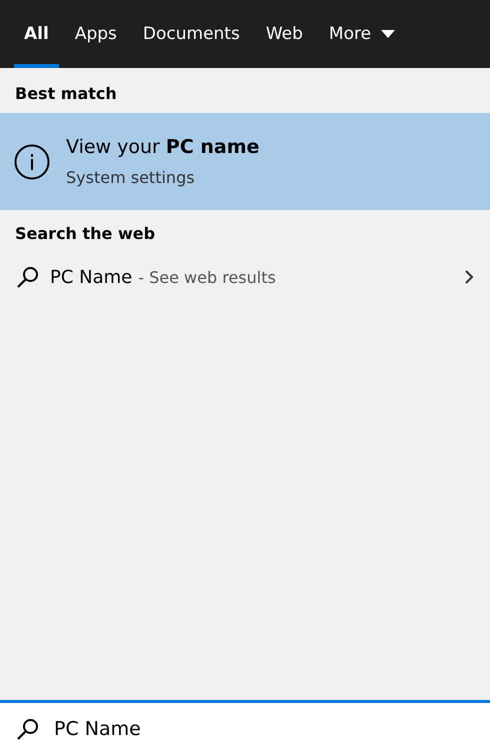 The width and height of the screenshot is (490, 755). I want to click on web-result: PC Name - See web results, so click(245, 277).